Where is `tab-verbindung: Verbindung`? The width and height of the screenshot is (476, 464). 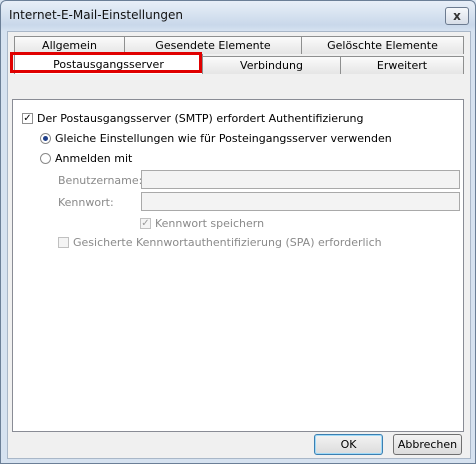 tab-verbindung: Verbindung is located at coordinates (271, 65).